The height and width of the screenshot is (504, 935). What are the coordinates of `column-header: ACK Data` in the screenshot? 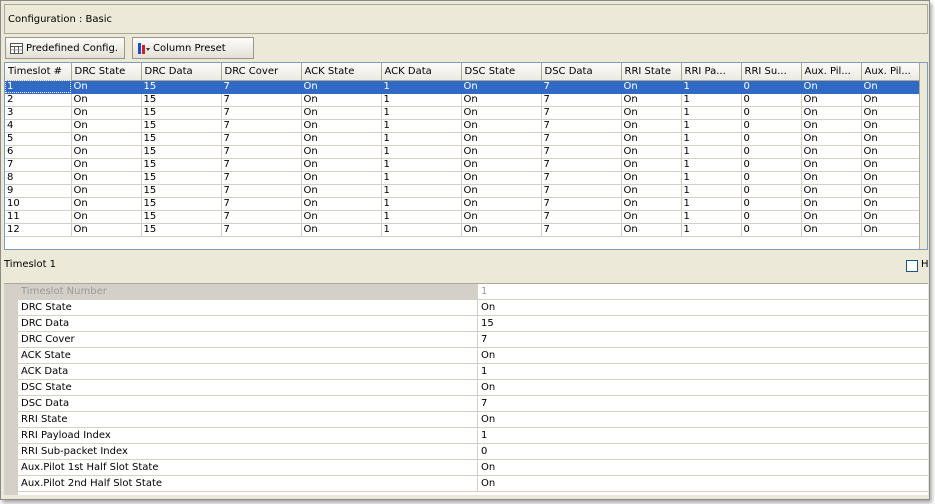 It's located at (421, 72).